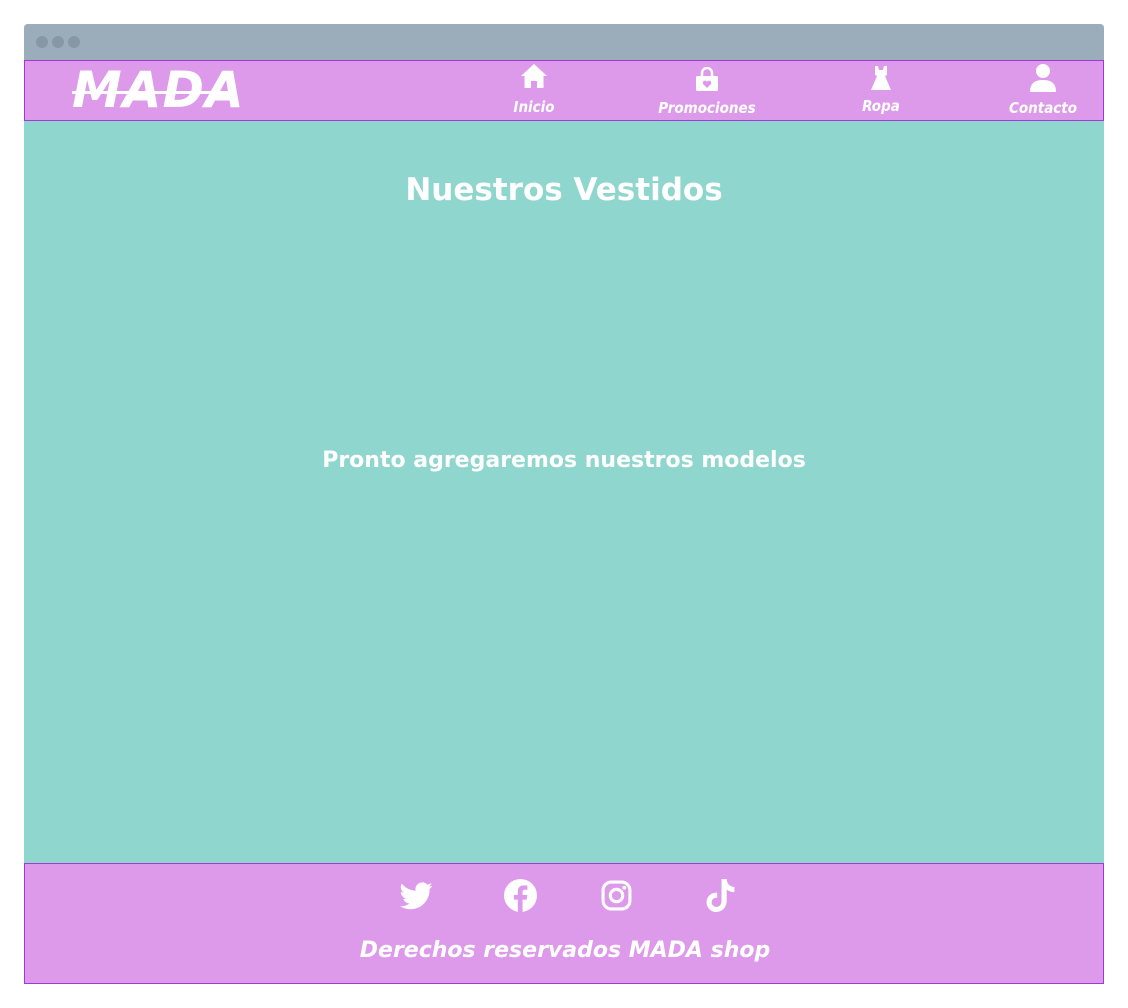 The image size is (1128, 1008). Describe the element at coordinates (721, 897) in the screenshot. I see `tiktok-icon` at that location.